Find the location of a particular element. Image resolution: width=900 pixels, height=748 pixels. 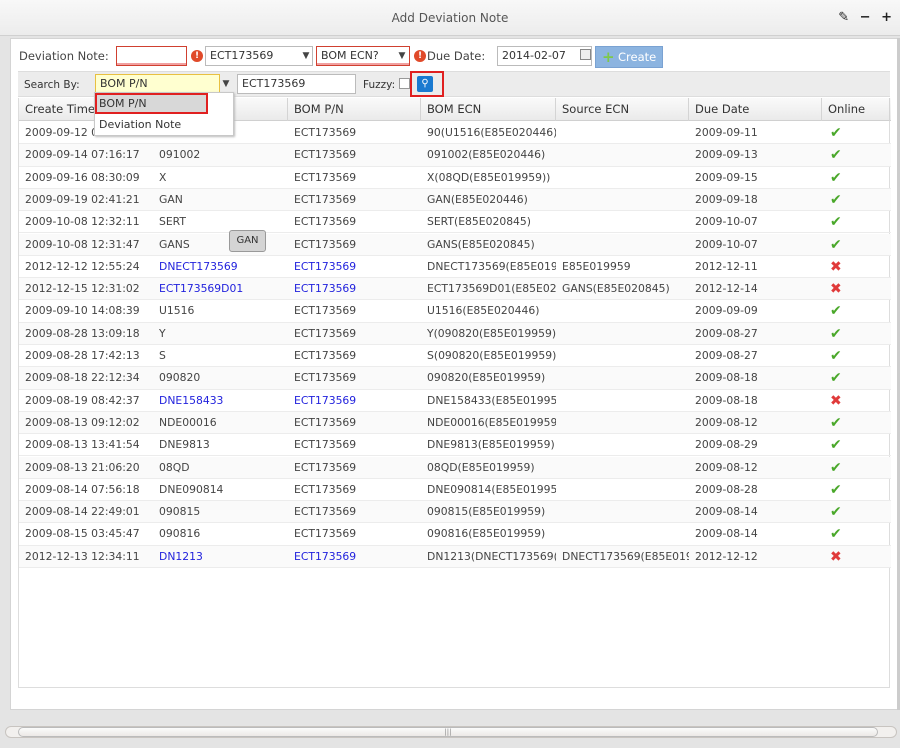

table-cell: 090815(E85E019959) is located at coordinates (486, 512).